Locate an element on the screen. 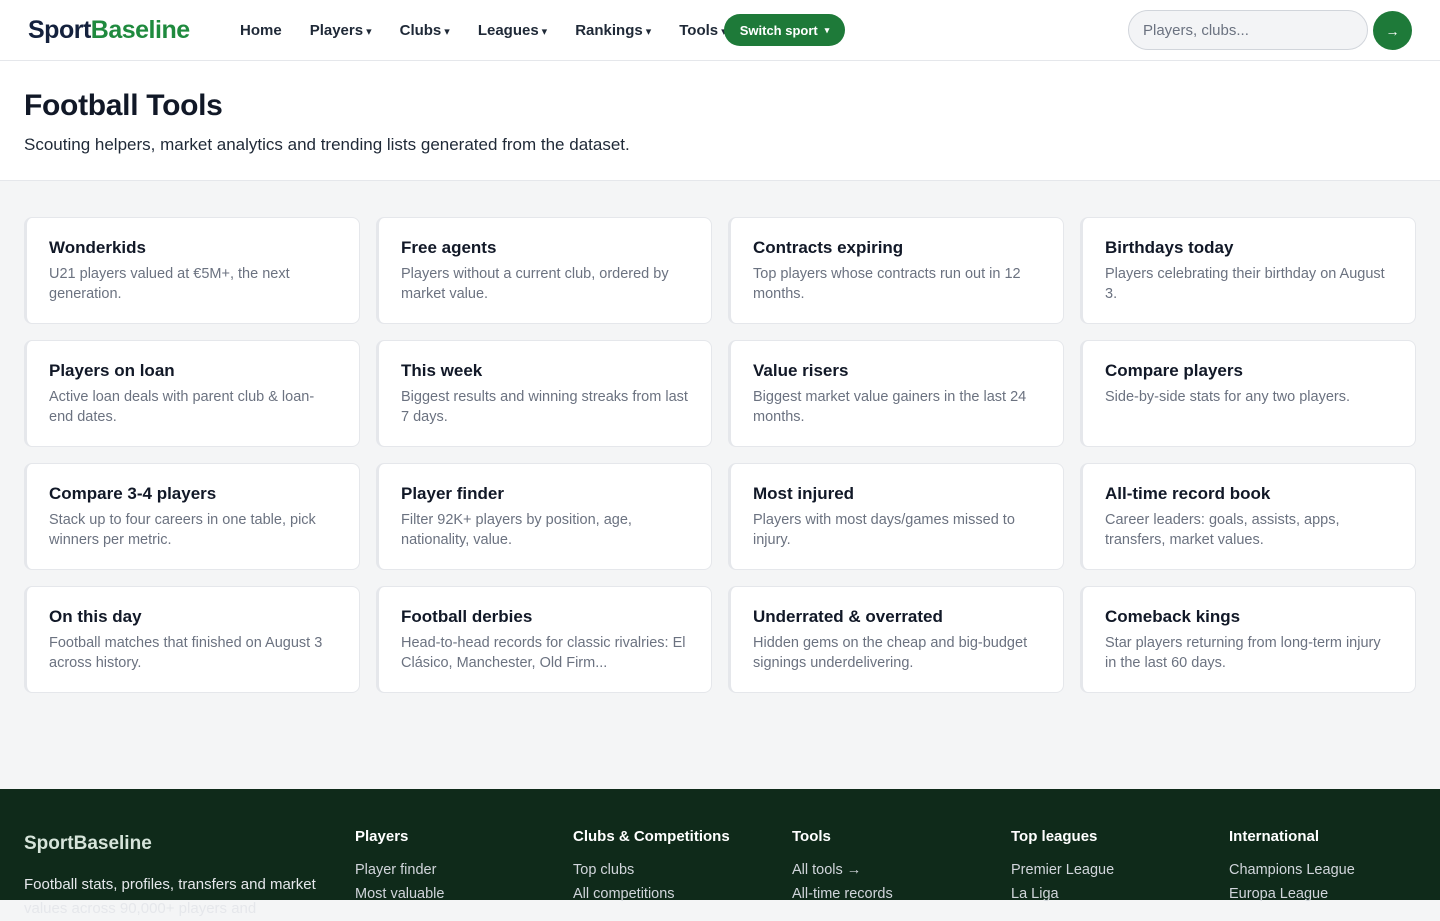 Image resolution: width=1440 pixels, height=921 pixels. tool-card-title: Most injured is located at coordinates (804, 493).